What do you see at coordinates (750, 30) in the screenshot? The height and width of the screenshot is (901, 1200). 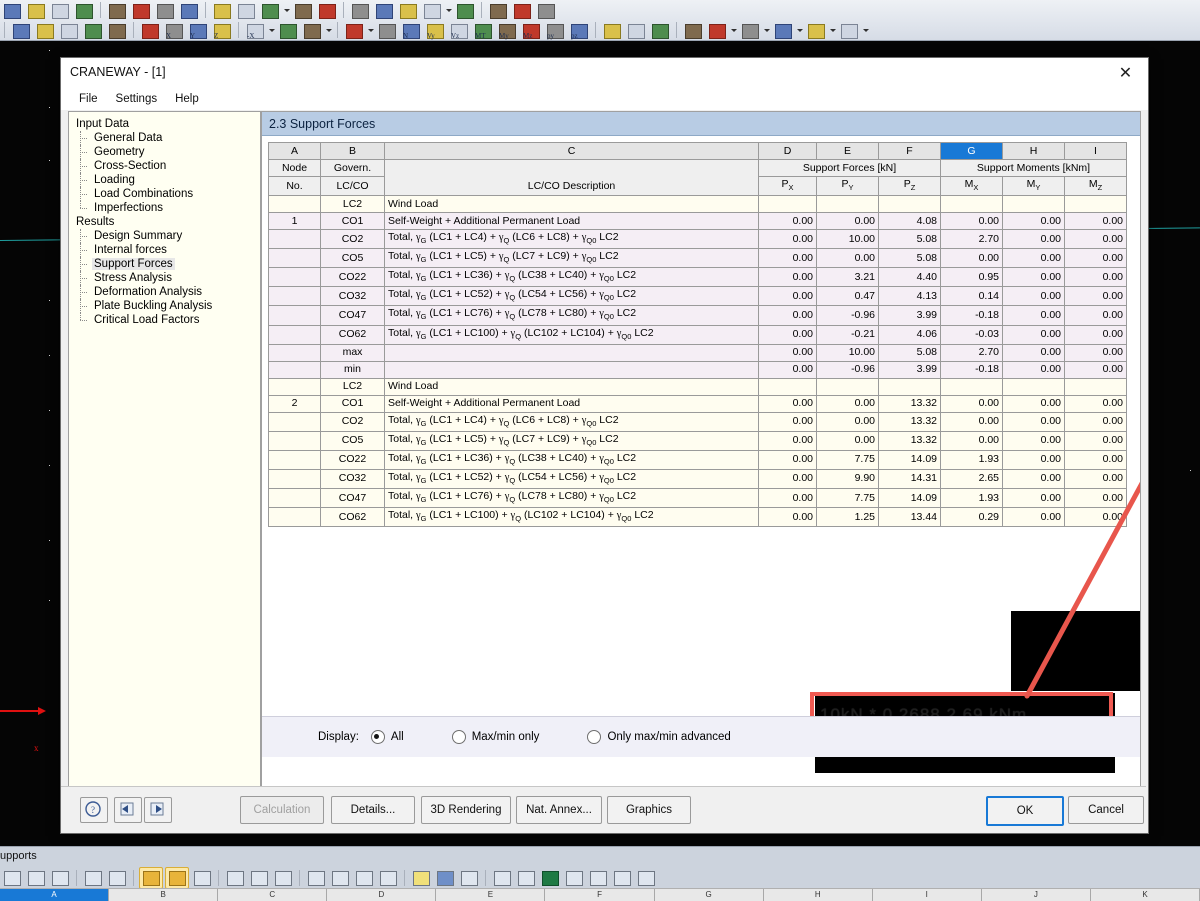 I see `window-2-icon` at bounding box center [750, 30].